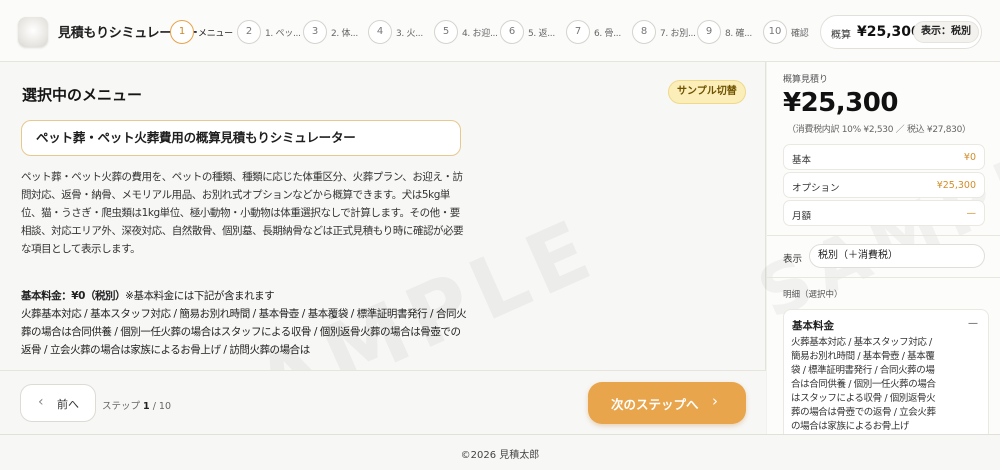  Describe the element at coordinates (709, 32) in the screenshot. I see `step-number: 9` at that location.